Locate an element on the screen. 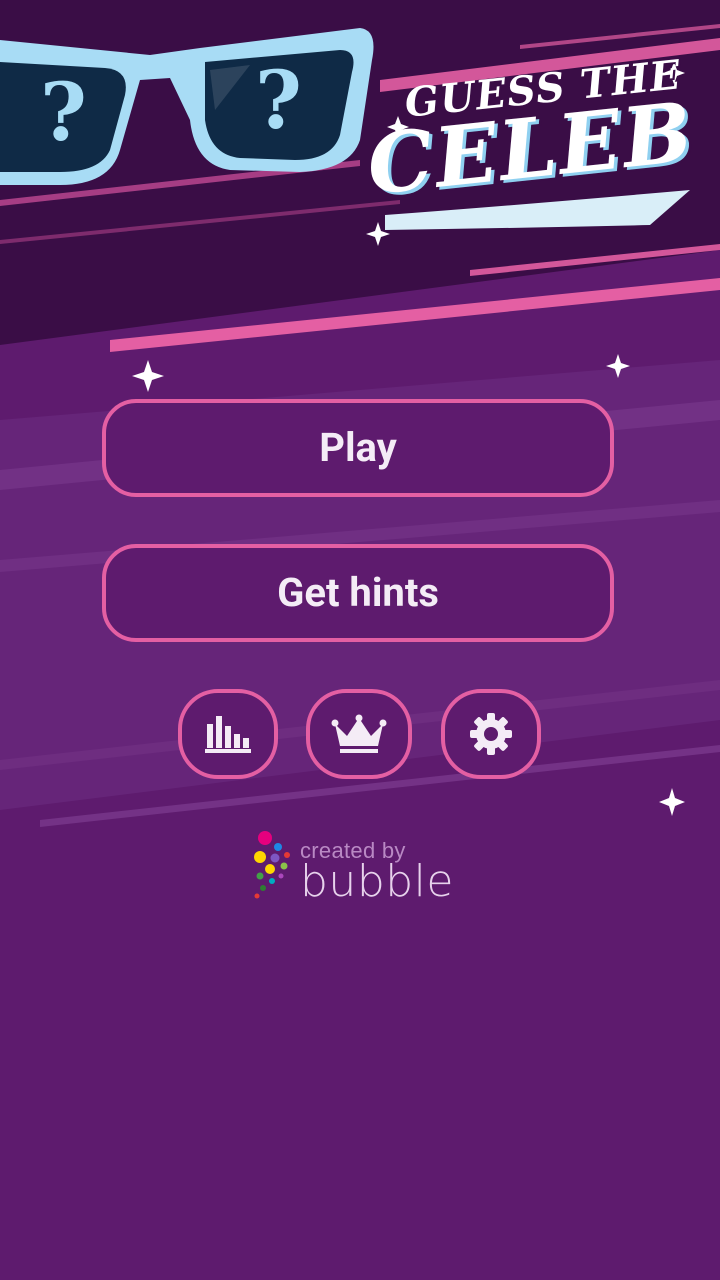  gear-icon is located at coordinates (491, 734).